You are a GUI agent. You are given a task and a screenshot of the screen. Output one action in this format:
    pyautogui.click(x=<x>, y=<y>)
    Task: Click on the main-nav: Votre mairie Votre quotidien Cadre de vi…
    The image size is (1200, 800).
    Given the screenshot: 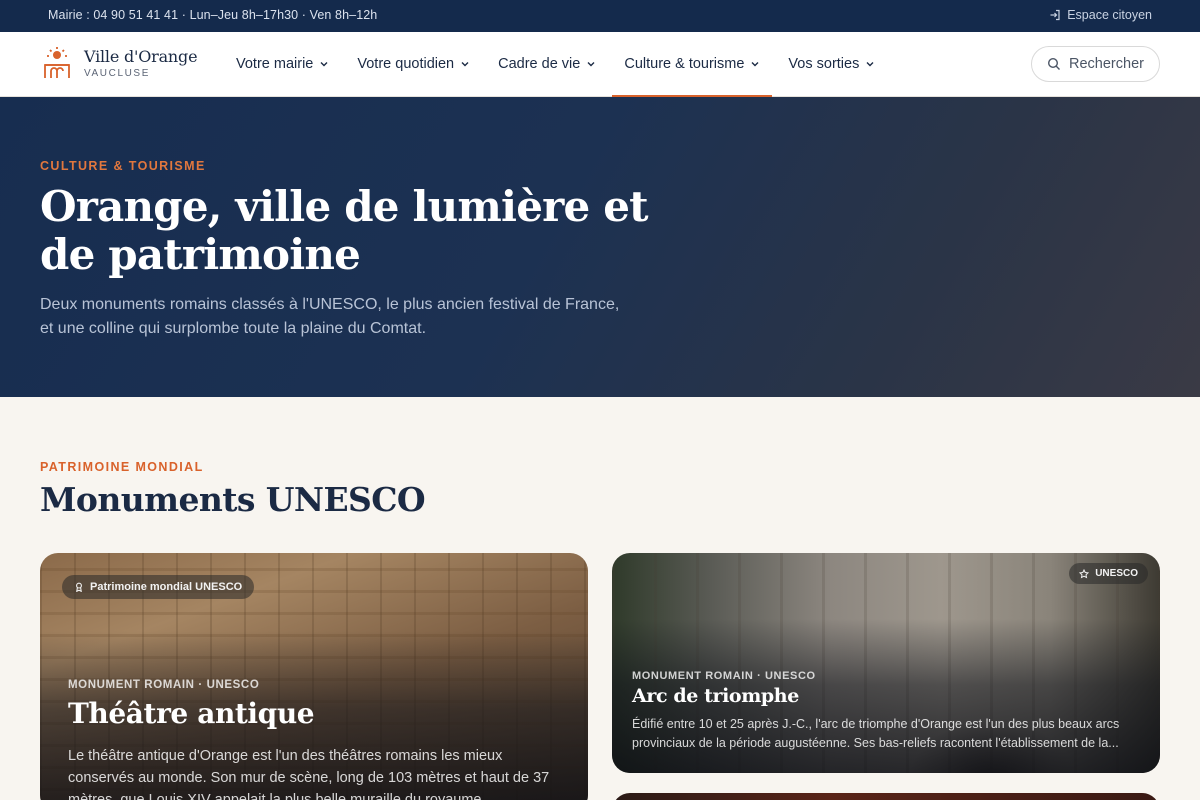 What is the action you would take?
    pyautogui.click(x=557, y=64)
    